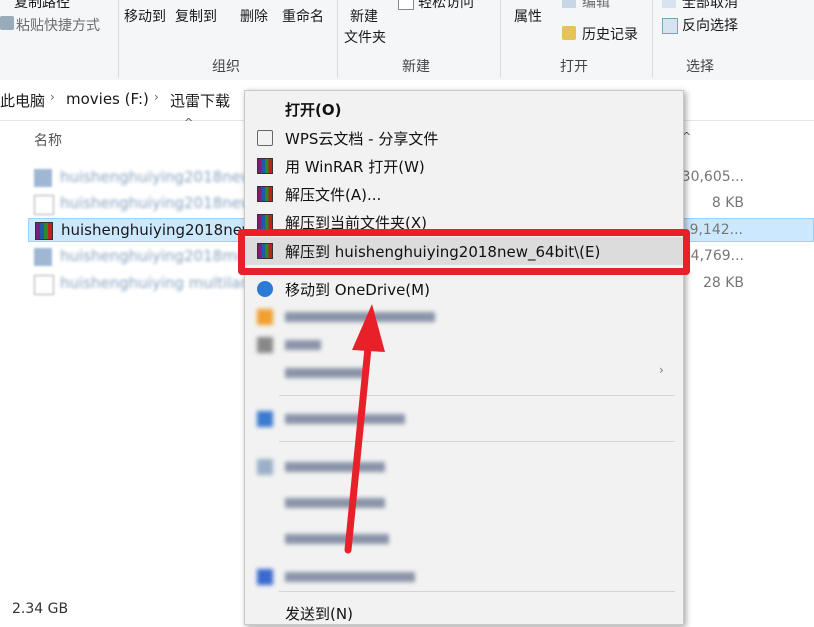  I want to click on open-group-label: 打开, so click(574, 67).